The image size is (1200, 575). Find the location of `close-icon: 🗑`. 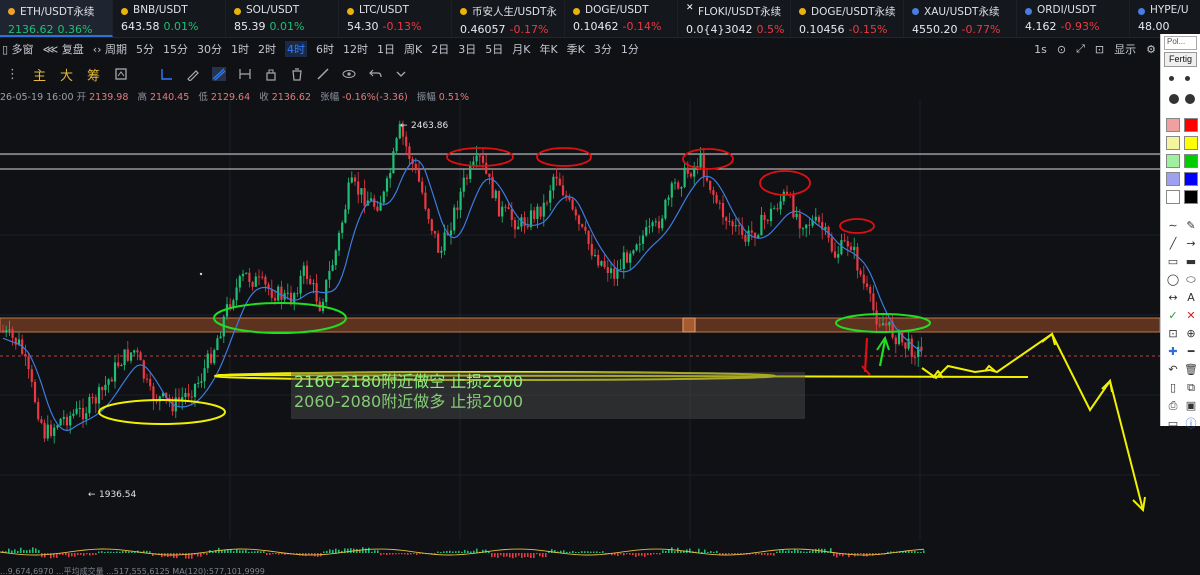

close-icon: 🗑 is located at coordinates (1191, 370).